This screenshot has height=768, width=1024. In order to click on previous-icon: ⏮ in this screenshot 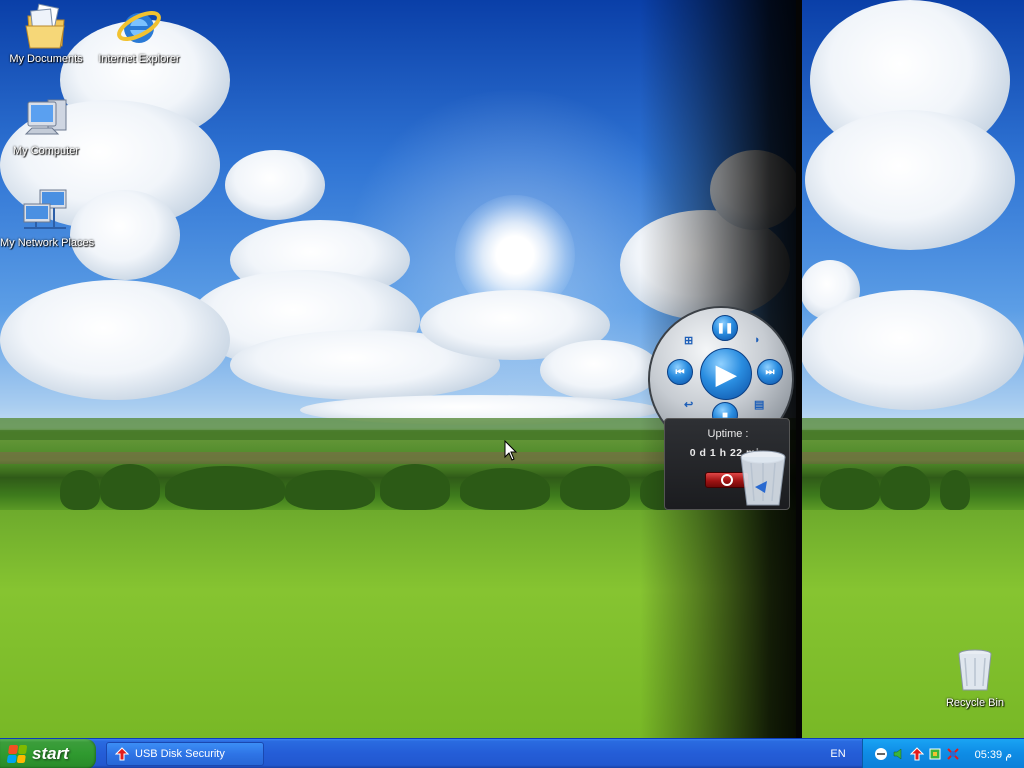, I will do `click(680, 372)`.